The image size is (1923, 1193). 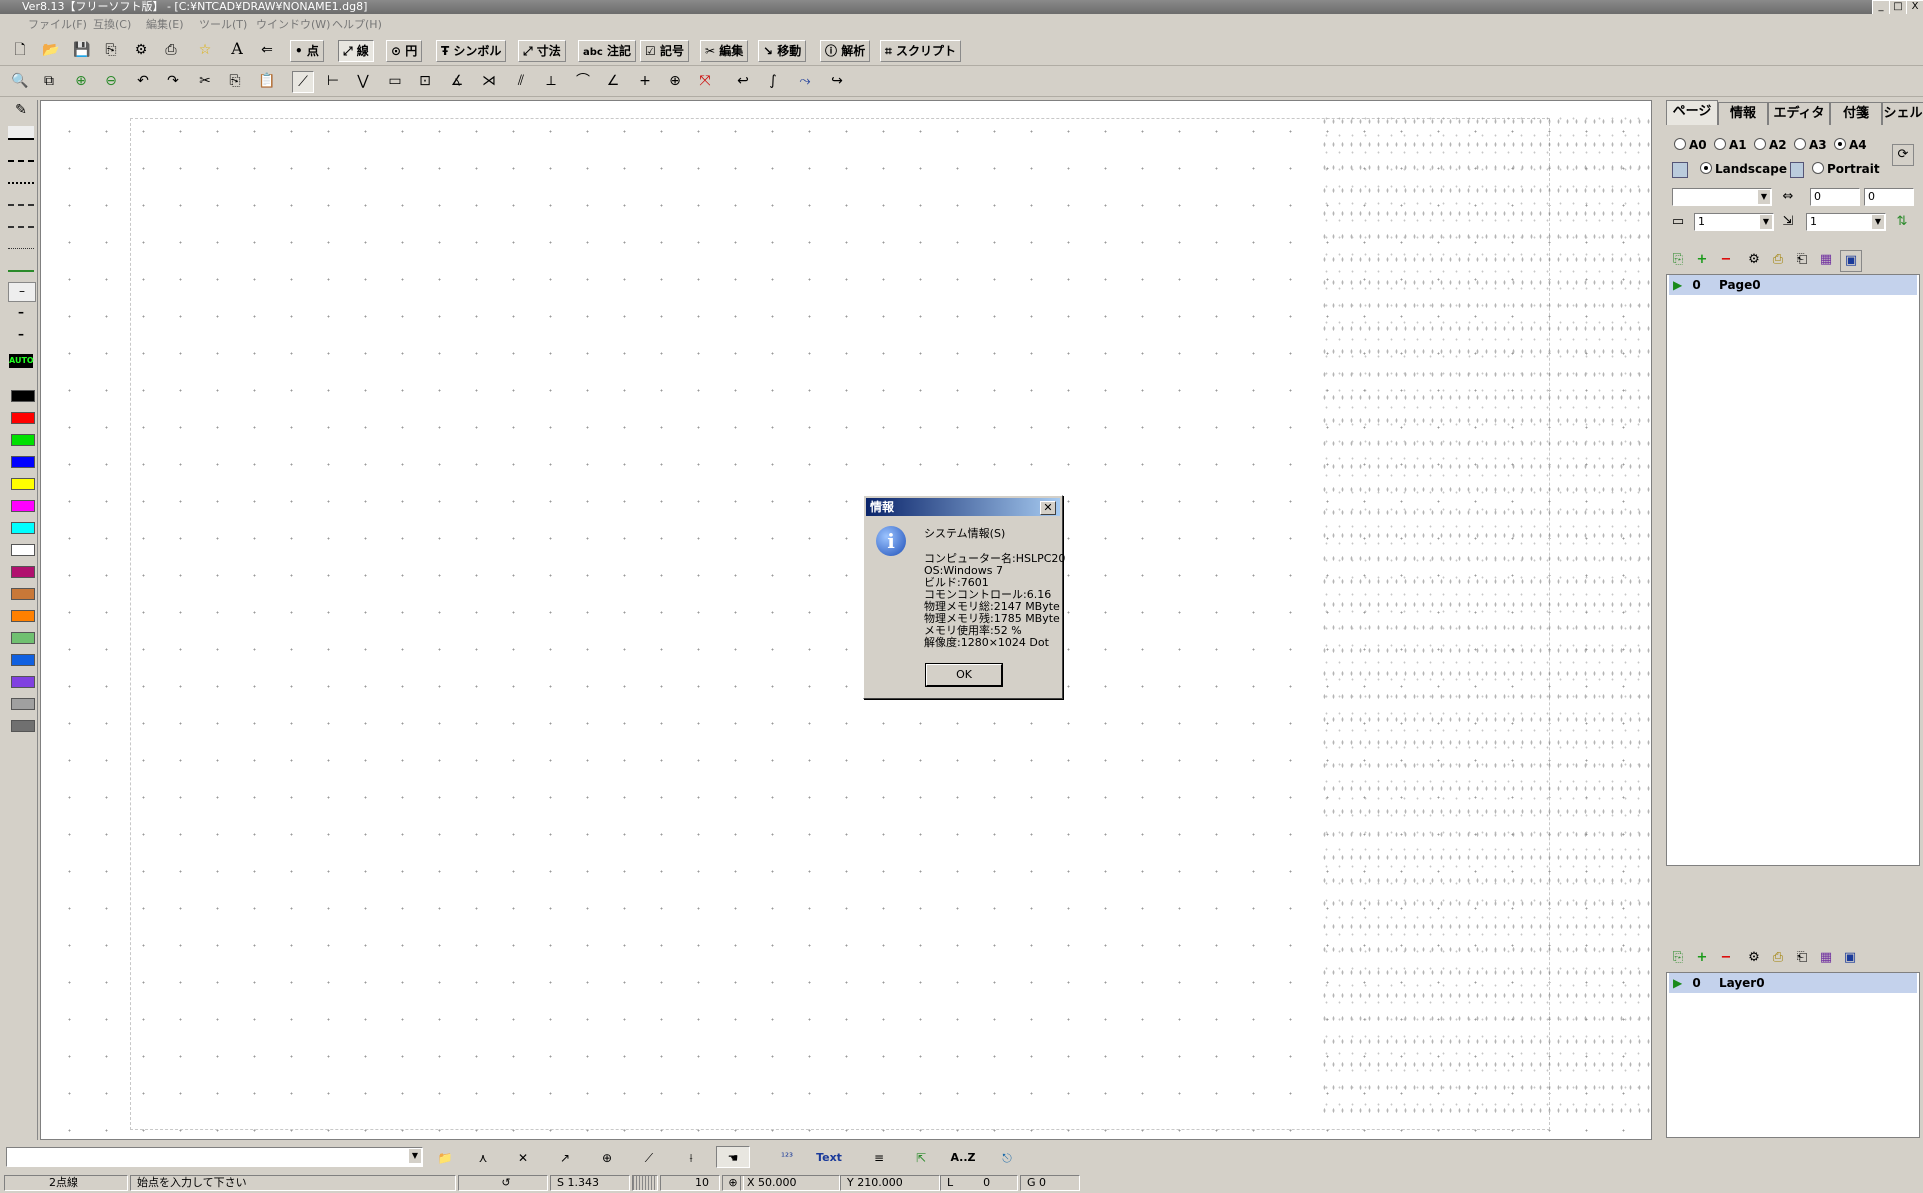 I want to click on panel-splitter, so click(x=1657, y=620).